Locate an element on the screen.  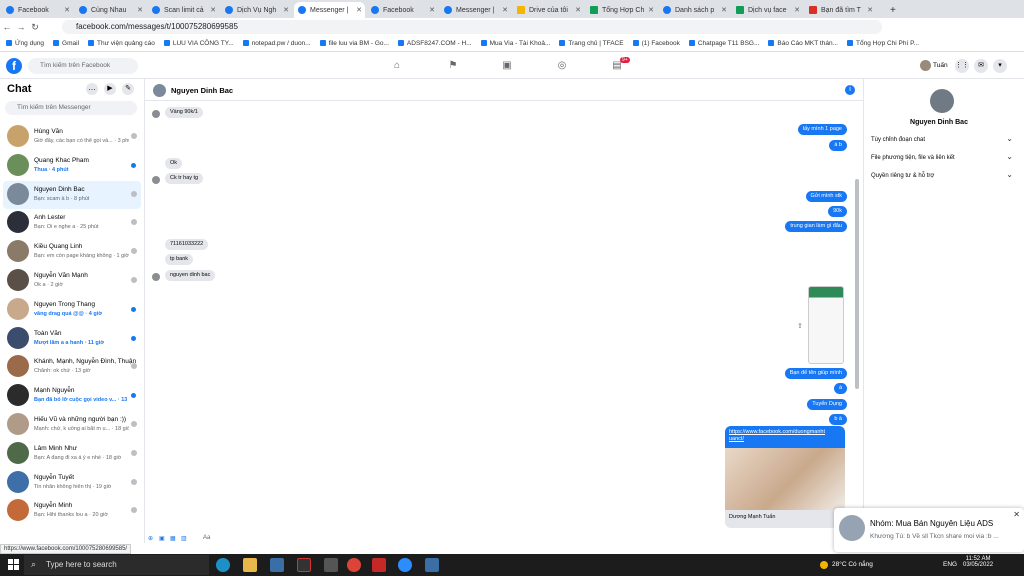
outgoing-message: 90k is located at coordinates (837, 211).